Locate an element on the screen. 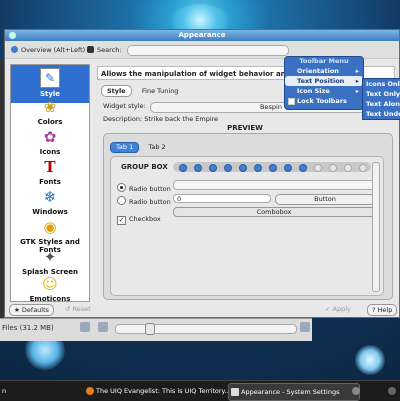 The width and height of the screenshot is (400, 401). apply-label: Apply is located at coordinates (341, 309).